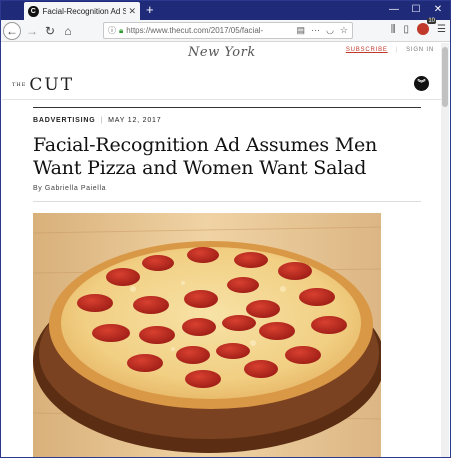  I want to click on library-icon: ⫼, so click(393, 29).